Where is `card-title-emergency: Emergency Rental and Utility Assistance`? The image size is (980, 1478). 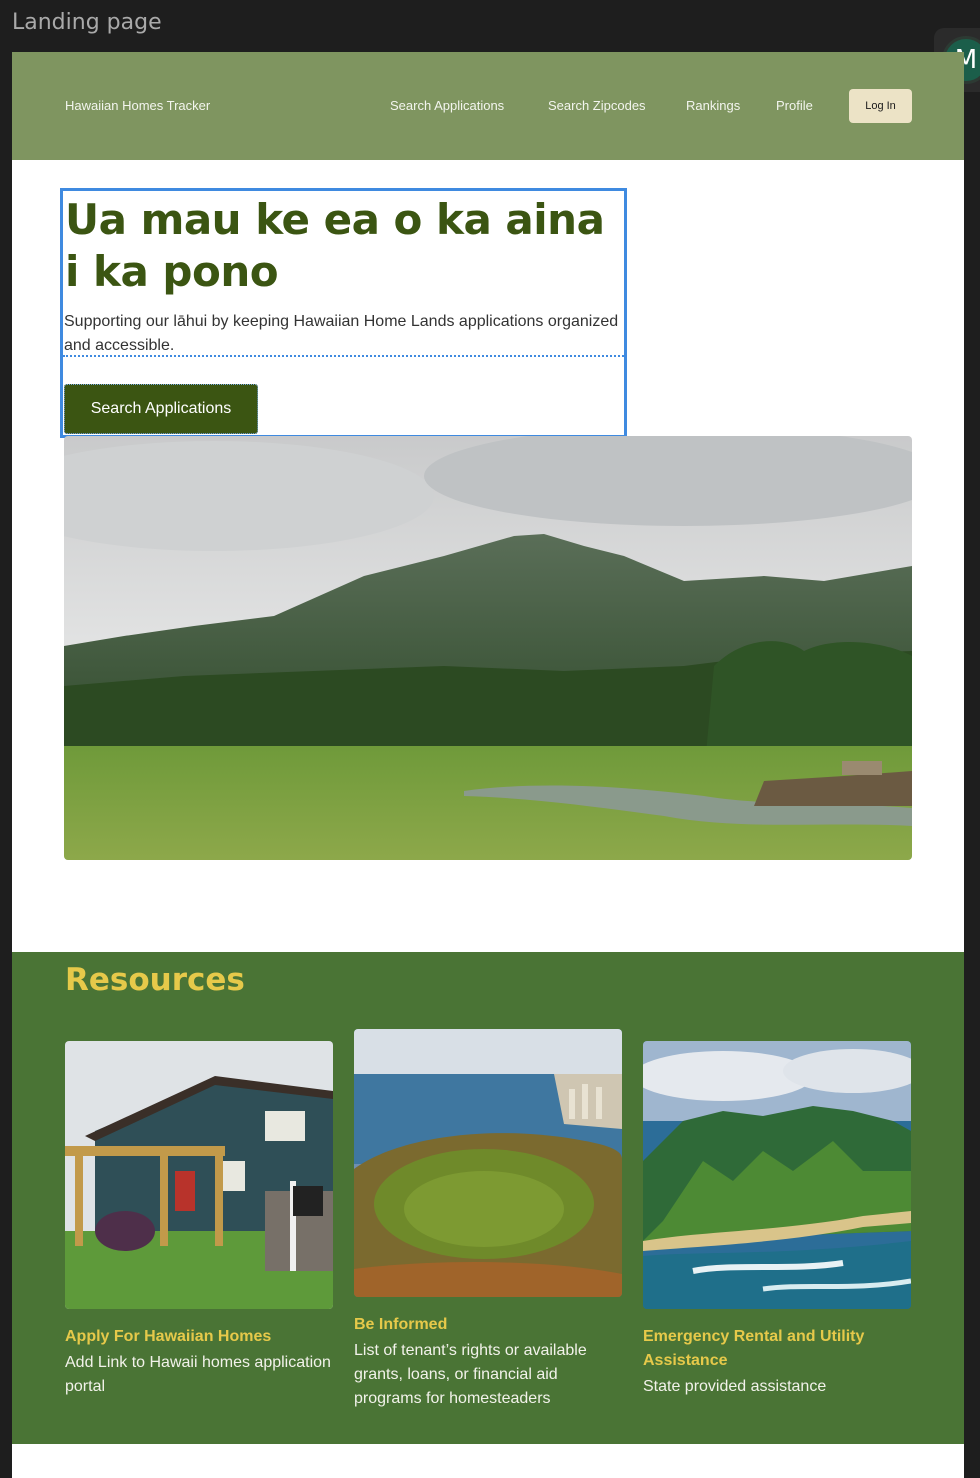
card-title-emergency: Emergency Rental and Utility Assistance is located at coordinates (773, 1349).